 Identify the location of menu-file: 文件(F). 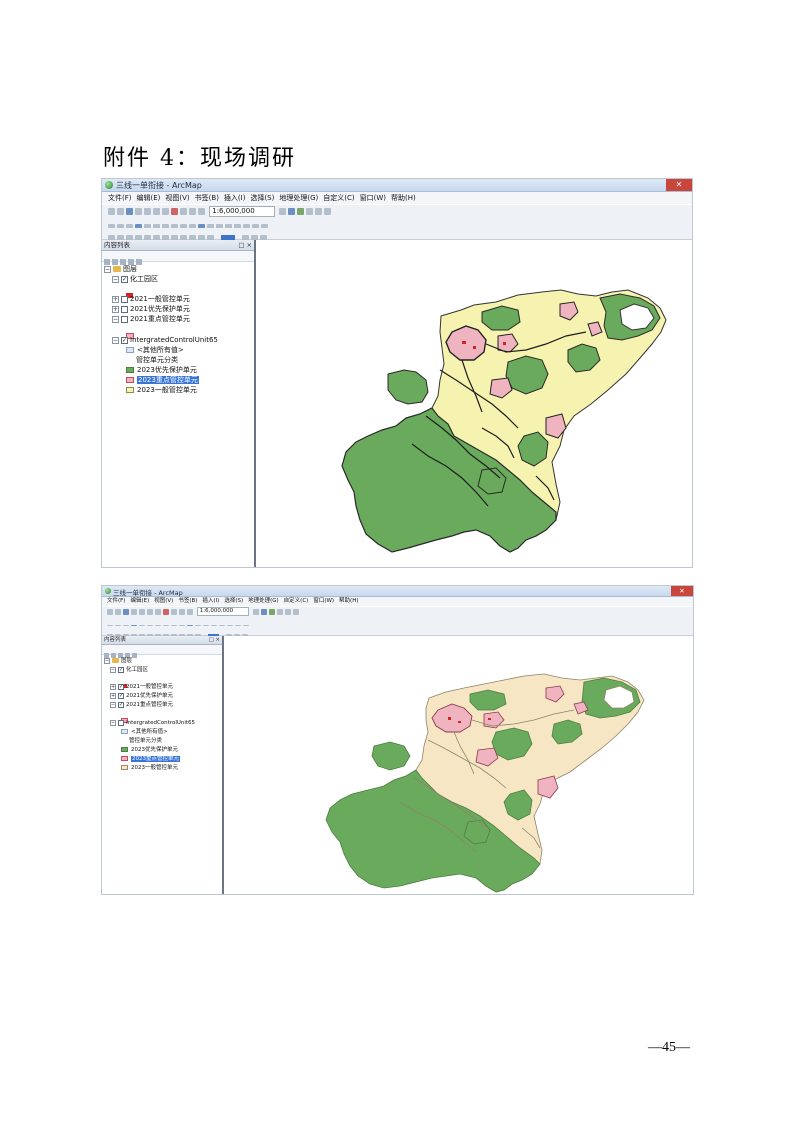
(120, 198).